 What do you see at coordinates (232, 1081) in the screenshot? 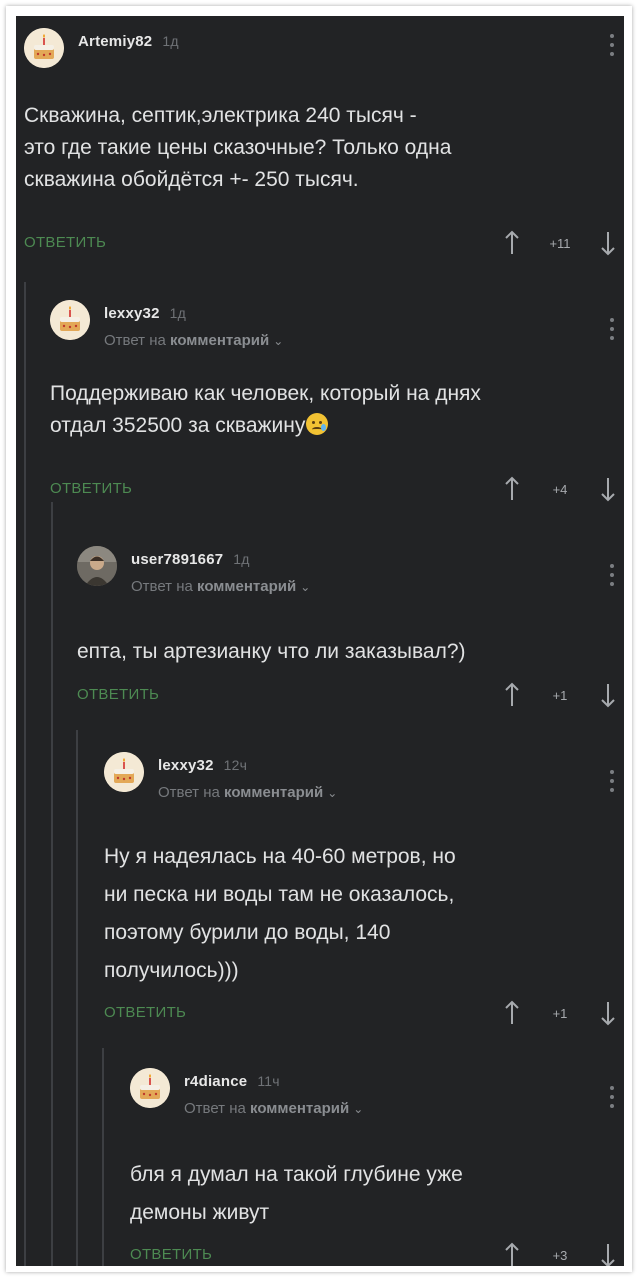
I see `username: r4diance 11ч` at bounding box center [232, 1081].